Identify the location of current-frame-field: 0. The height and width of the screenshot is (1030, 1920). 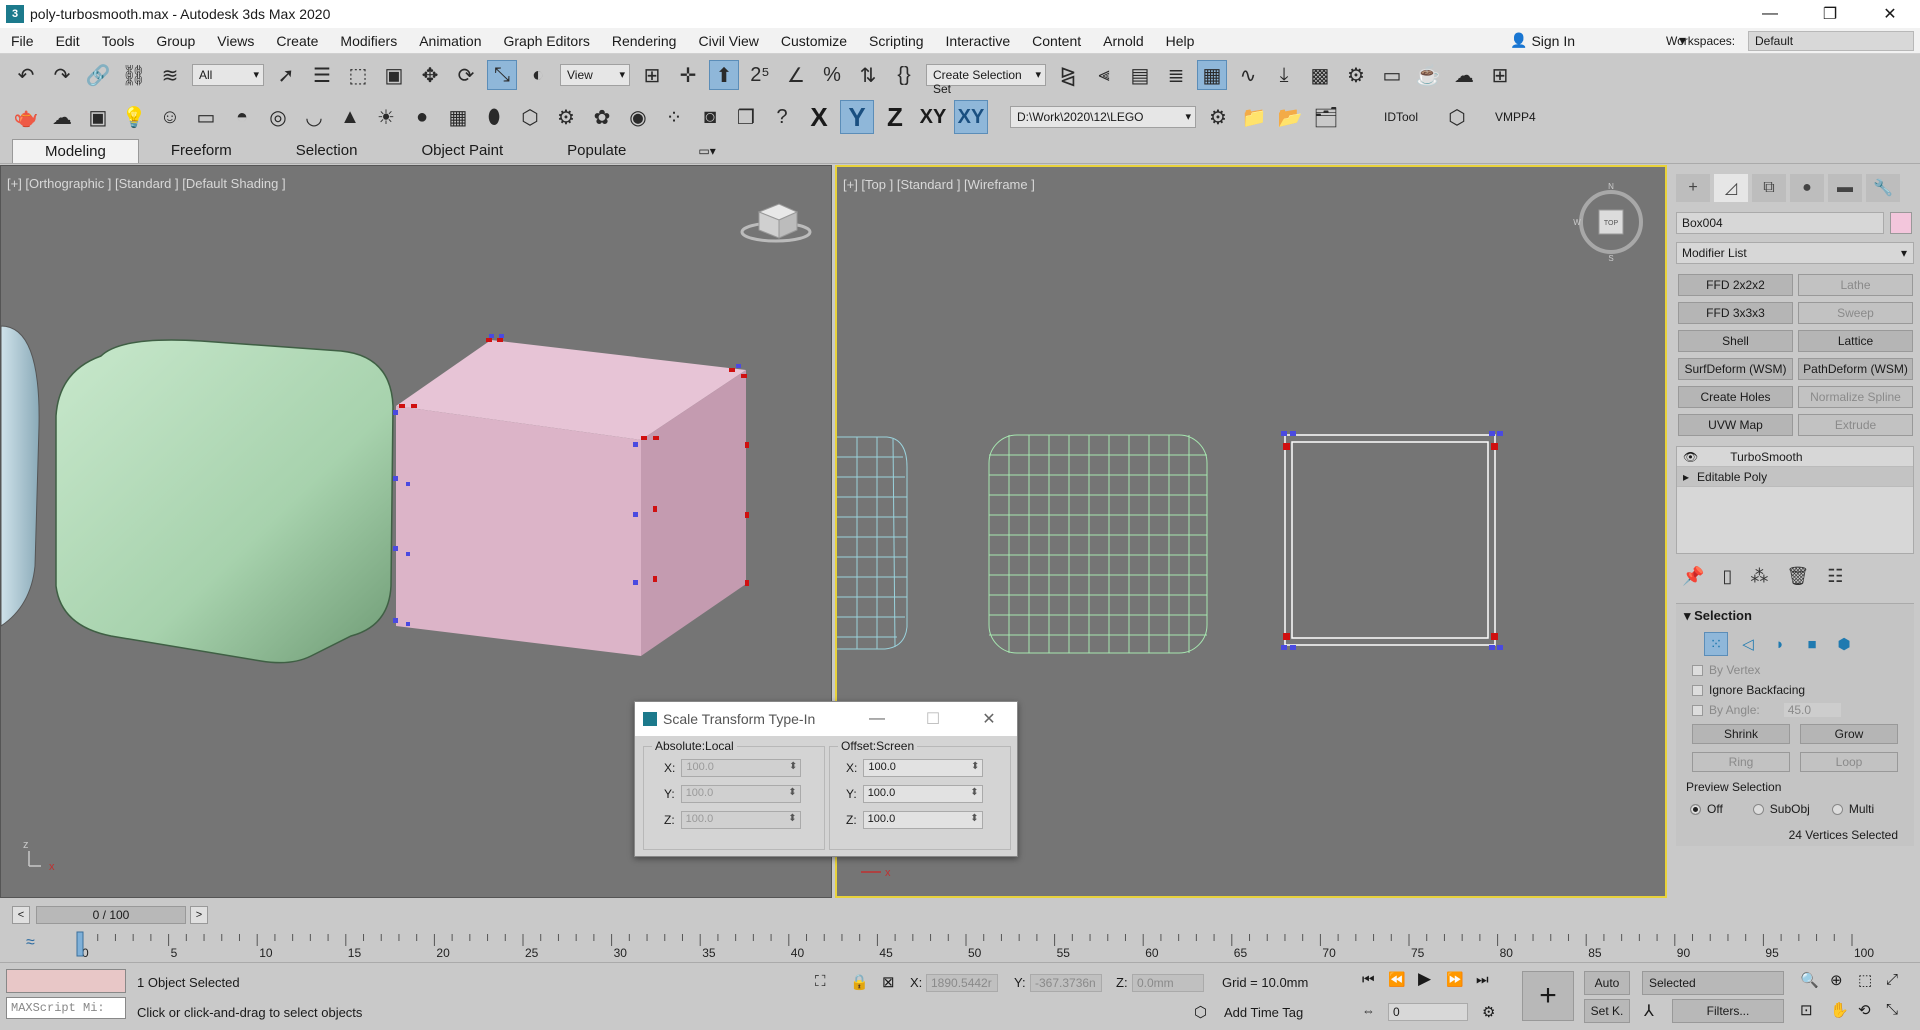
(1428, 1012).